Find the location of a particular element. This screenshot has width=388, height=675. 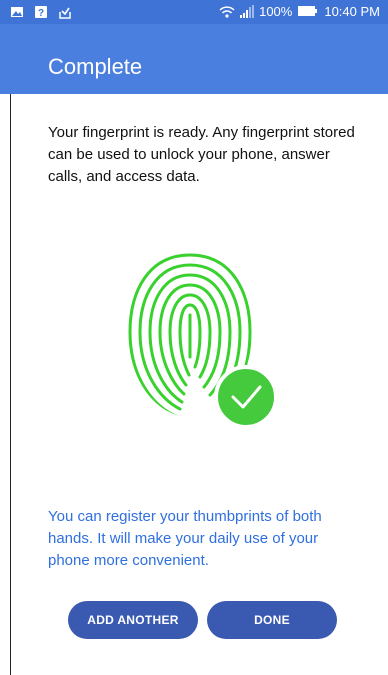

status-right-icons: 100% 10:40 PM is located at coordinates (299, 11).